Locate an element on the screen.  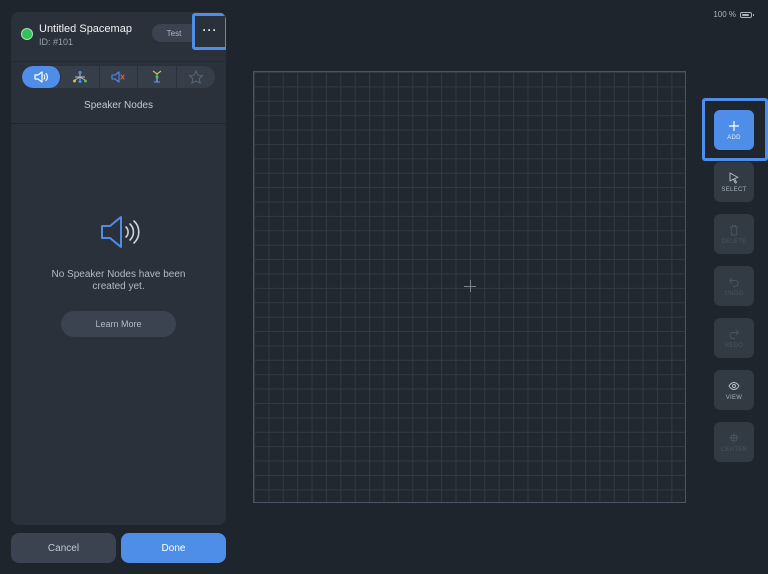
ellipsis-icon: ··· is located at coordinates (210, 29).